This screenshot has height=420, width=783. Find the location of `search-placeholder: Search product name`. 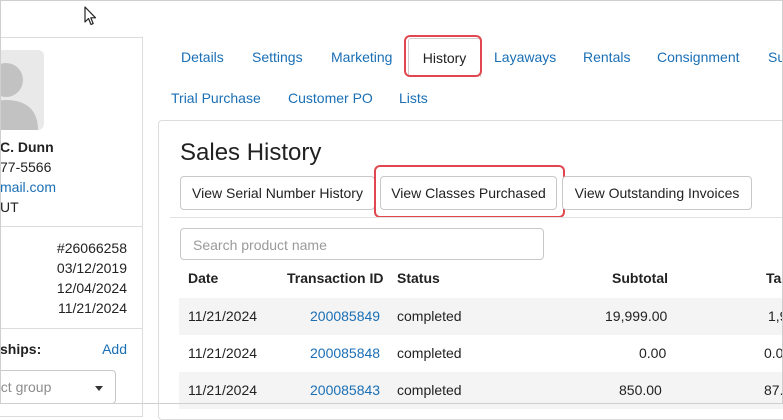

search-placeholder: Search product name is located at coordinates (260, 245).